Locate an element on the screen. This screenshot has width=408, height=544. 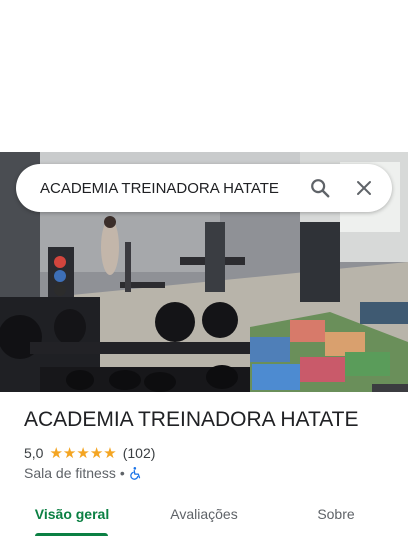
tab-about: Sobre is located at coordinates (336, 514).